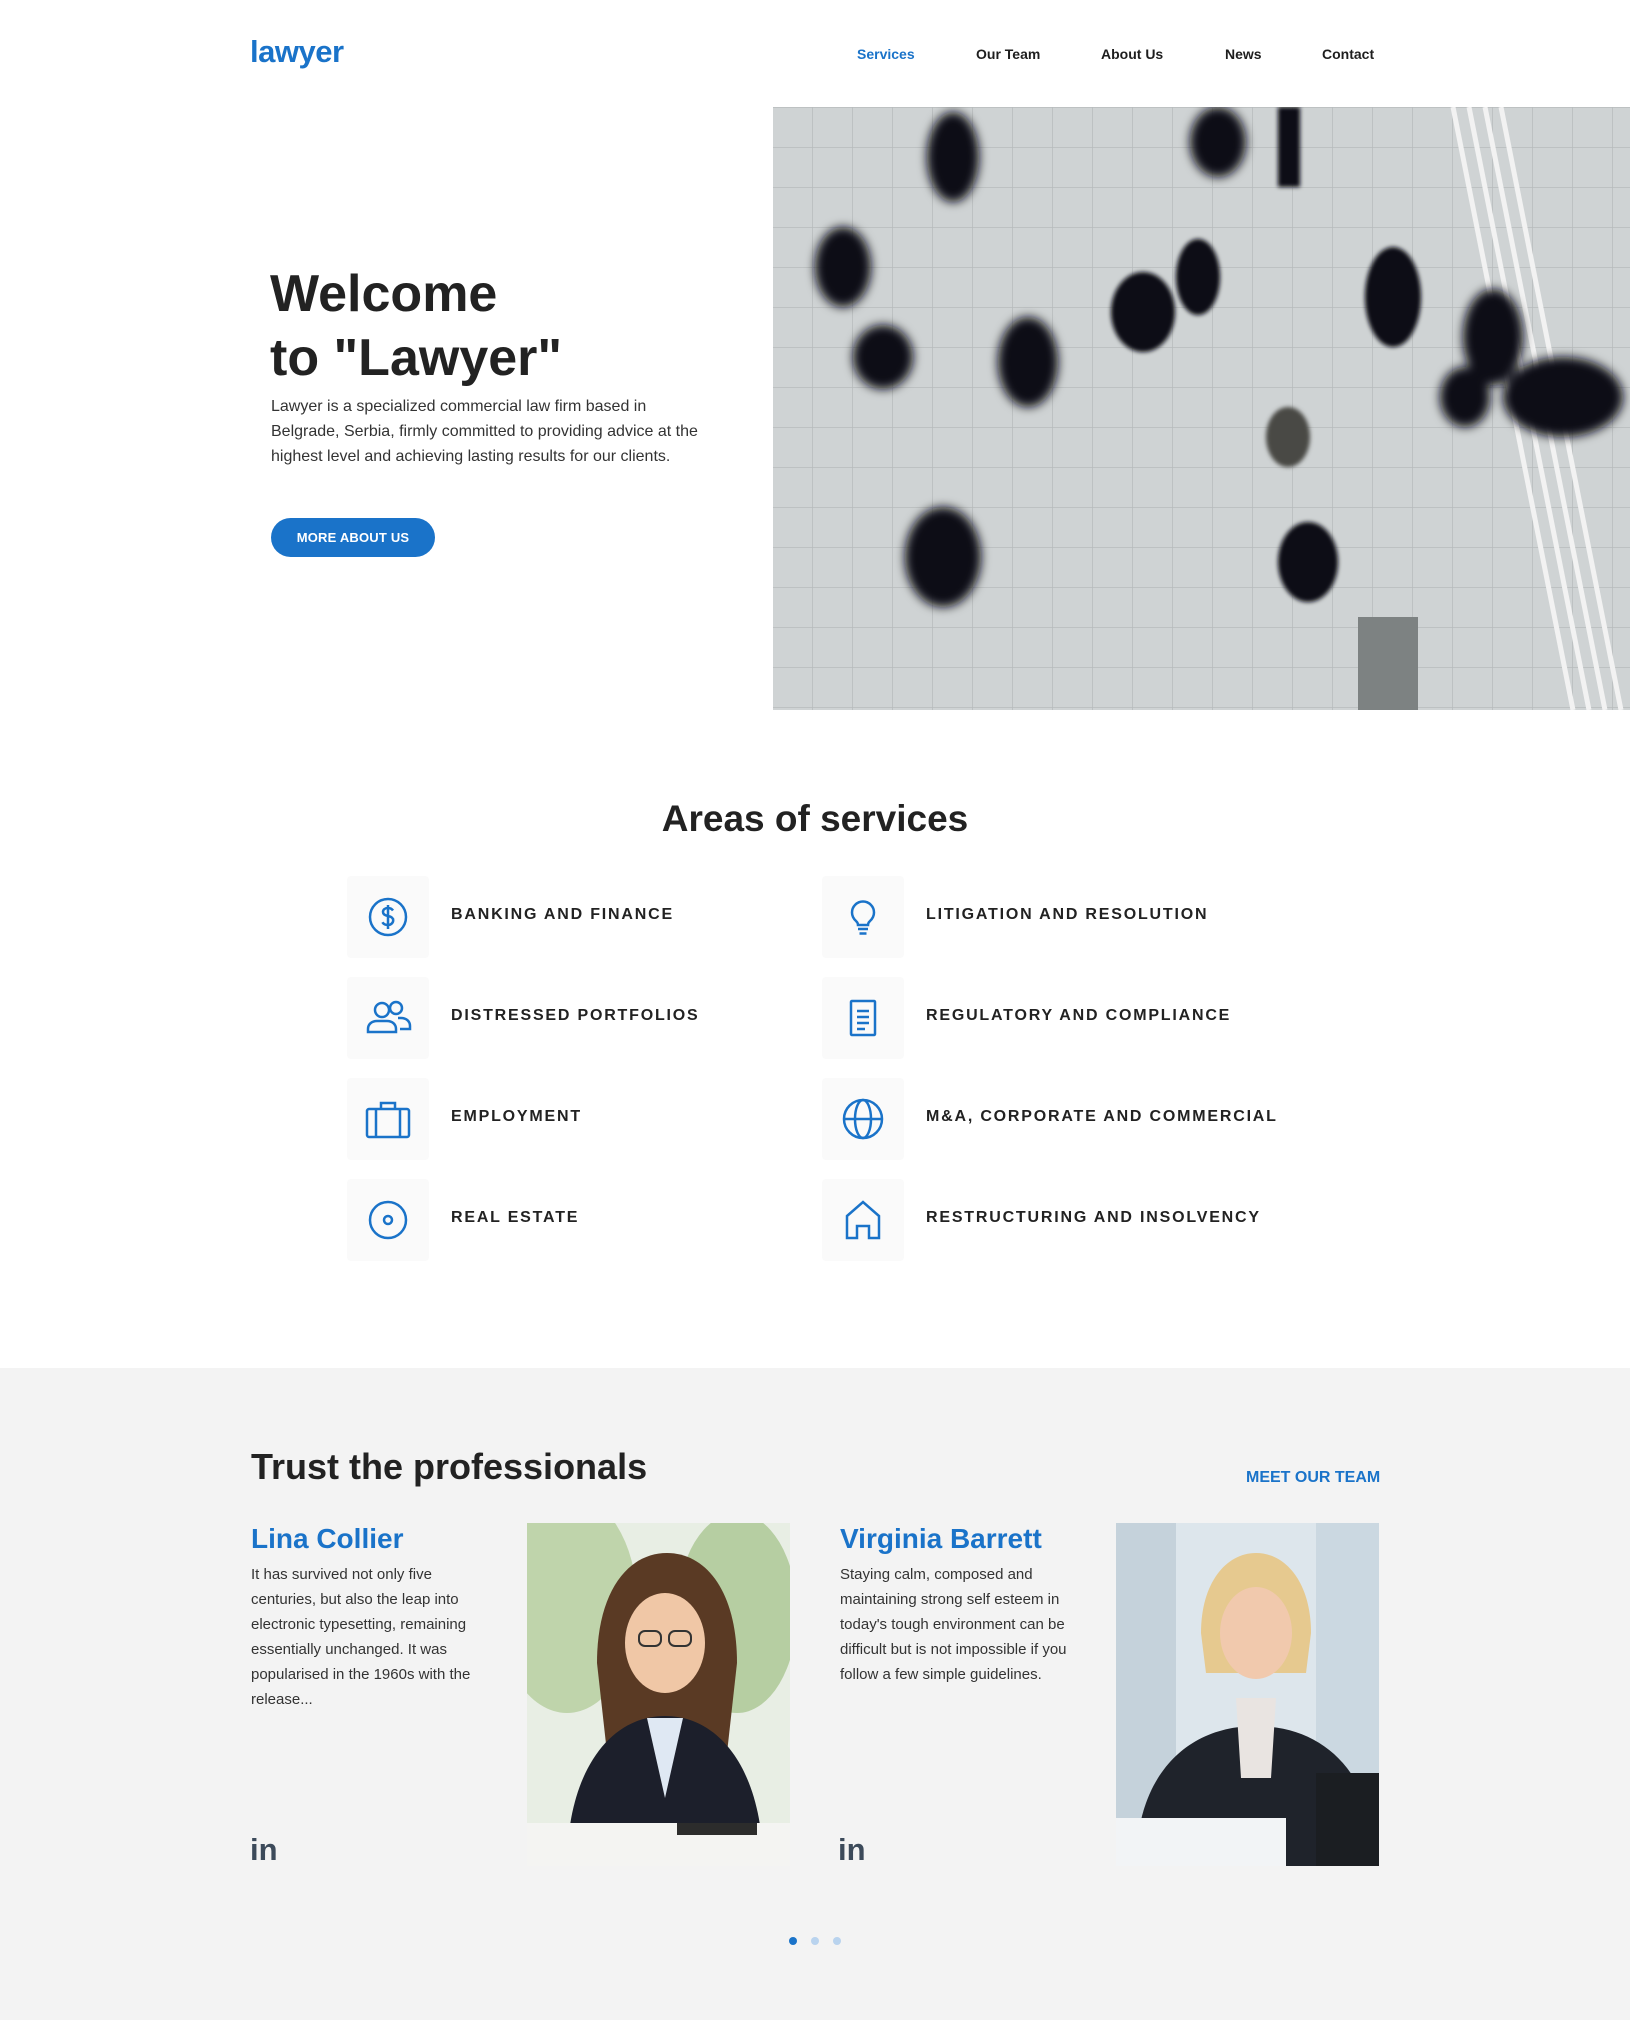  Describe the element at coordinates (384, 294) in the screenshot. I see `hero-title-line1: Welcome` at that location.